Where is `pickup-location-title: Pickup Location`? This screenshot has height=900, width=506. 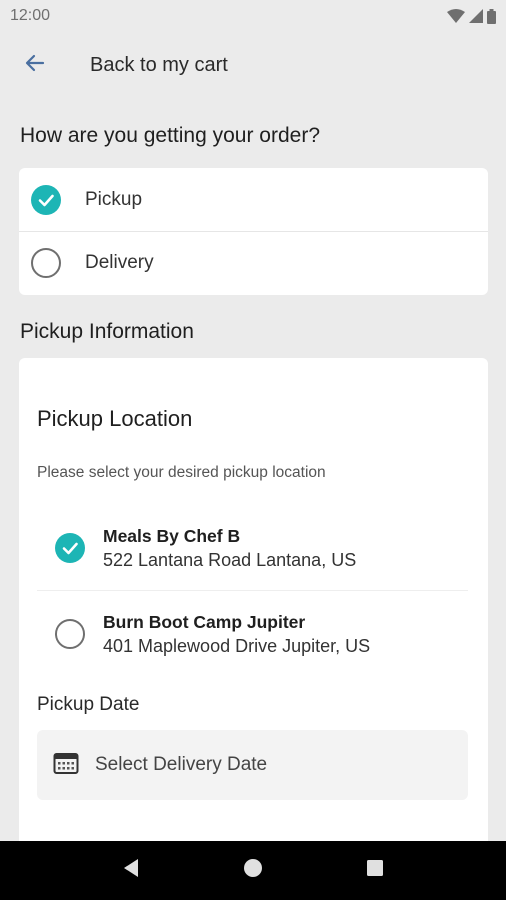
pickup-location-title: Pickup Location is located at coordinates (115, 418).